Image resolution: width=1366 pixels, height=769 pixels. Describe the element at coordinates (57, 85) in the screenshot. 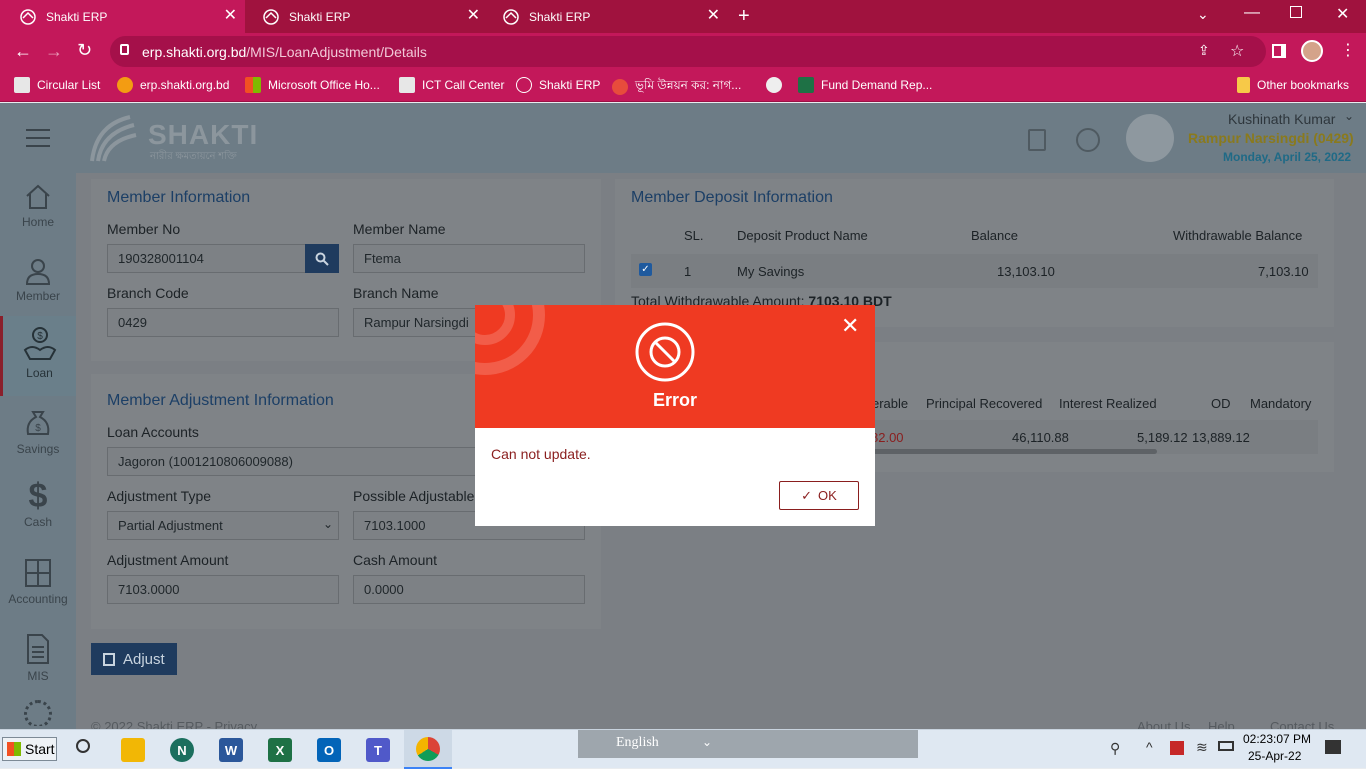

I see `bookmark-circular-list: Circular List` at that location.